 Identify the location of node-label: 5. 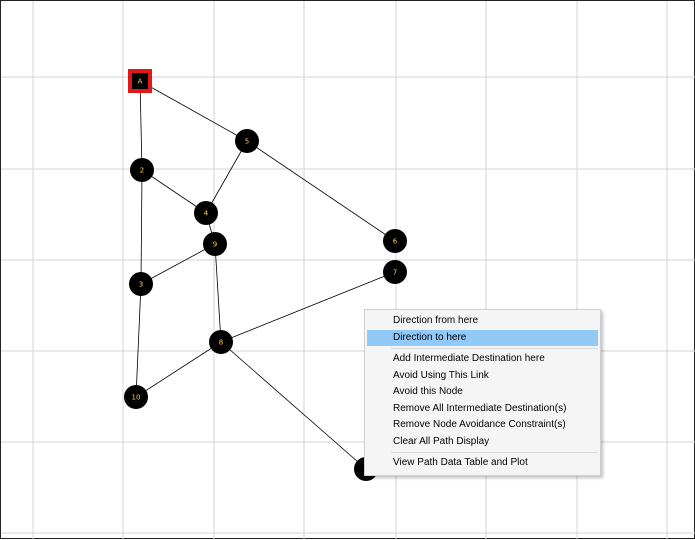
(247, 142).